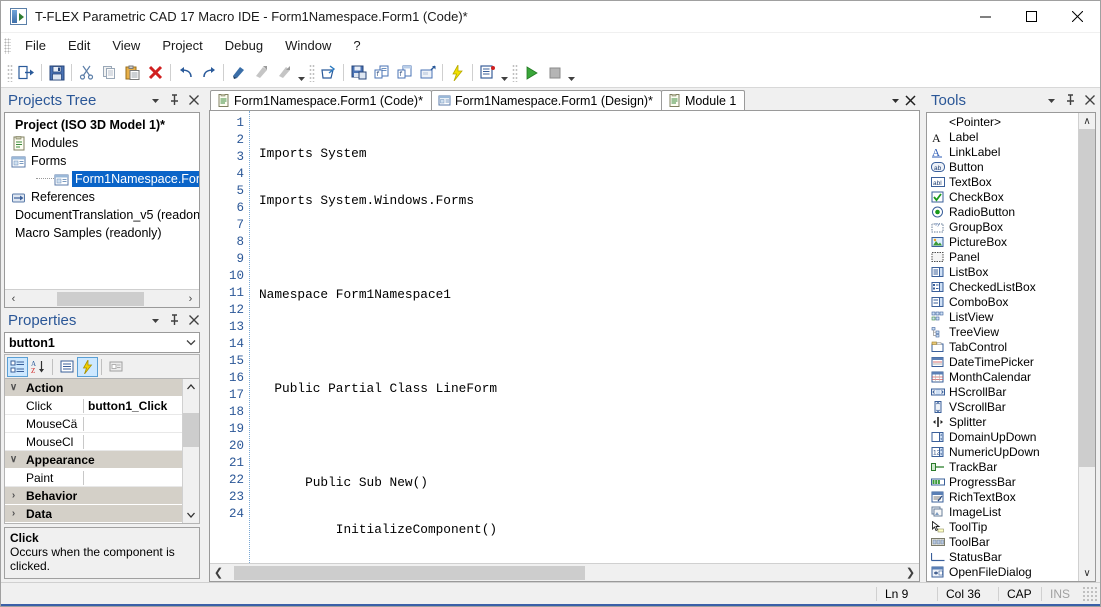 Image resolution: width=1101 pixels, height=607 pixels. Describe the element at coordinates (910, 100) in the screenshot. I see `tab-close-icon` at that location.